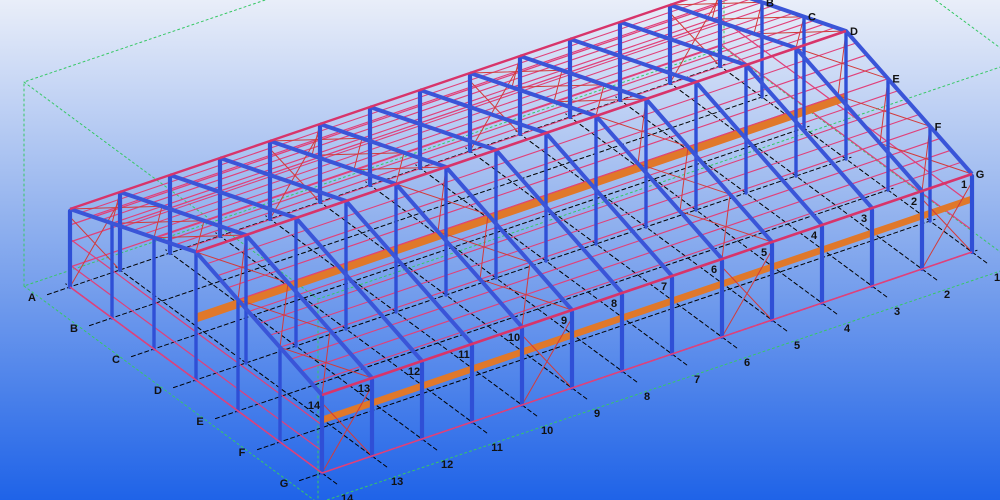 The height and width of the screenshot is (500, 1000). I want to click on grid-label-letter-roof: F, so click(938, 127).